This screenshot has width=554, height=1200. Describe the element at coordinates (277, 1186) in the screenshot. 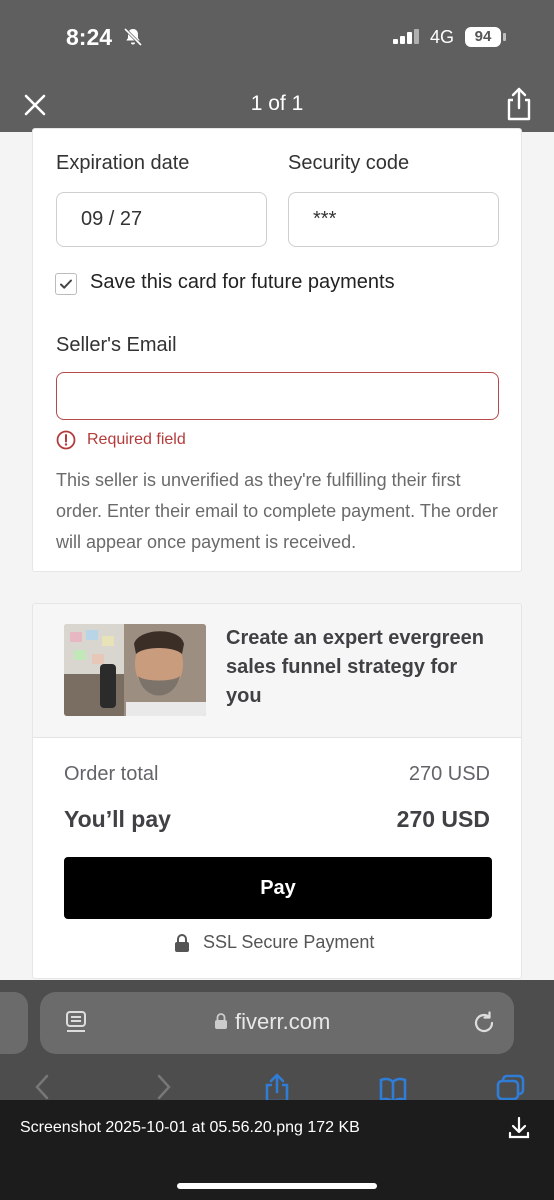

I see `home-indicator` at that location.